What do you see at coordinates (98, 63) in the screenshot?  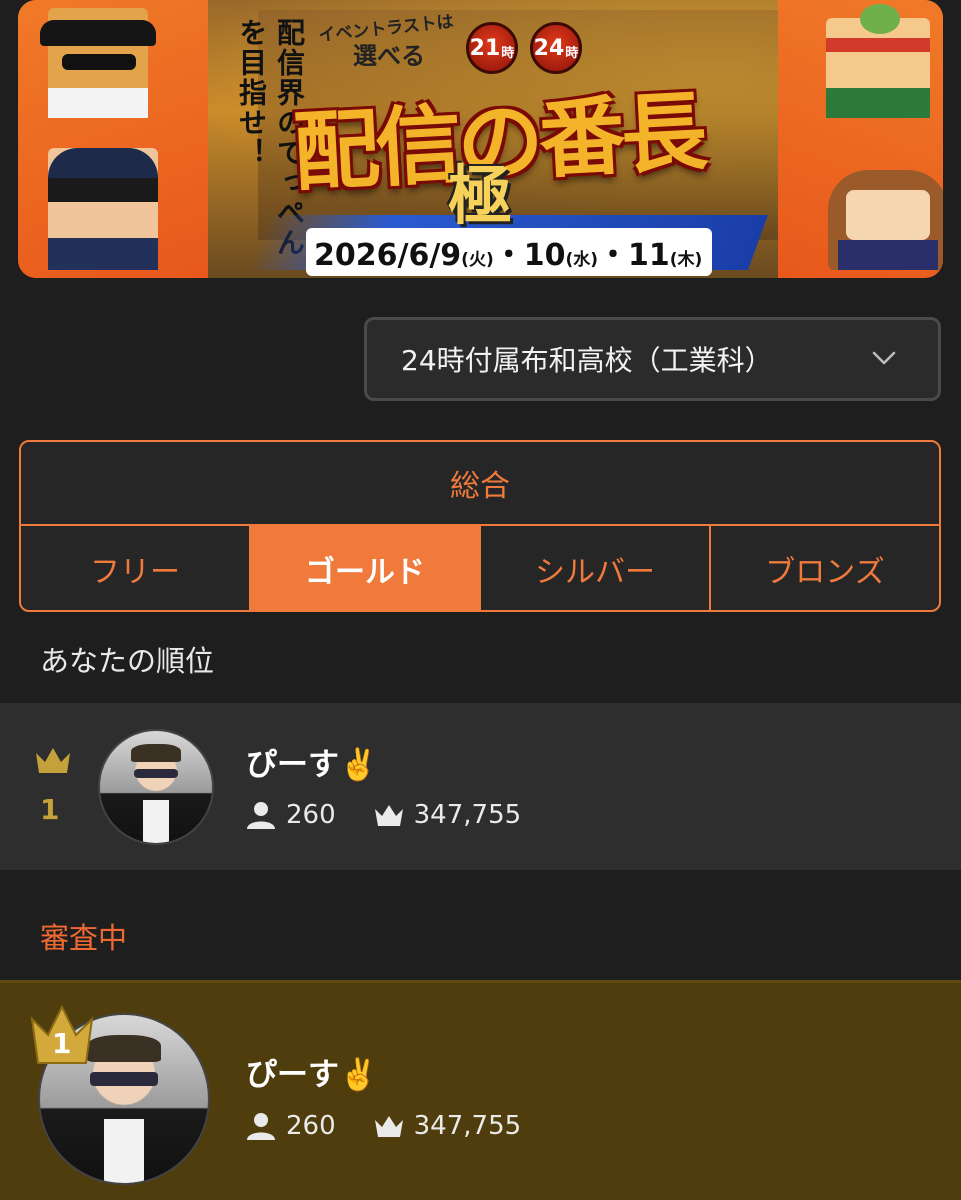 I see `mascot-sunglasses` at bounding box center [98, 63].